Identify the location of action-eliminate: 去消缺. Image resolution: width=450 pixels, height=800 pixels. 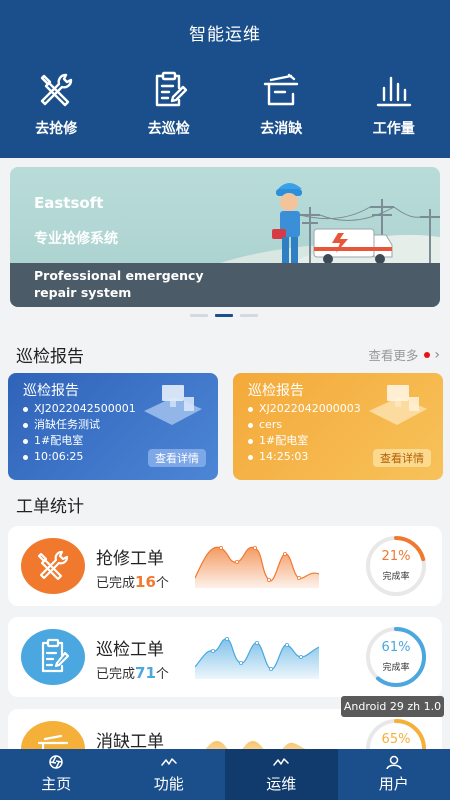
(281, 104).